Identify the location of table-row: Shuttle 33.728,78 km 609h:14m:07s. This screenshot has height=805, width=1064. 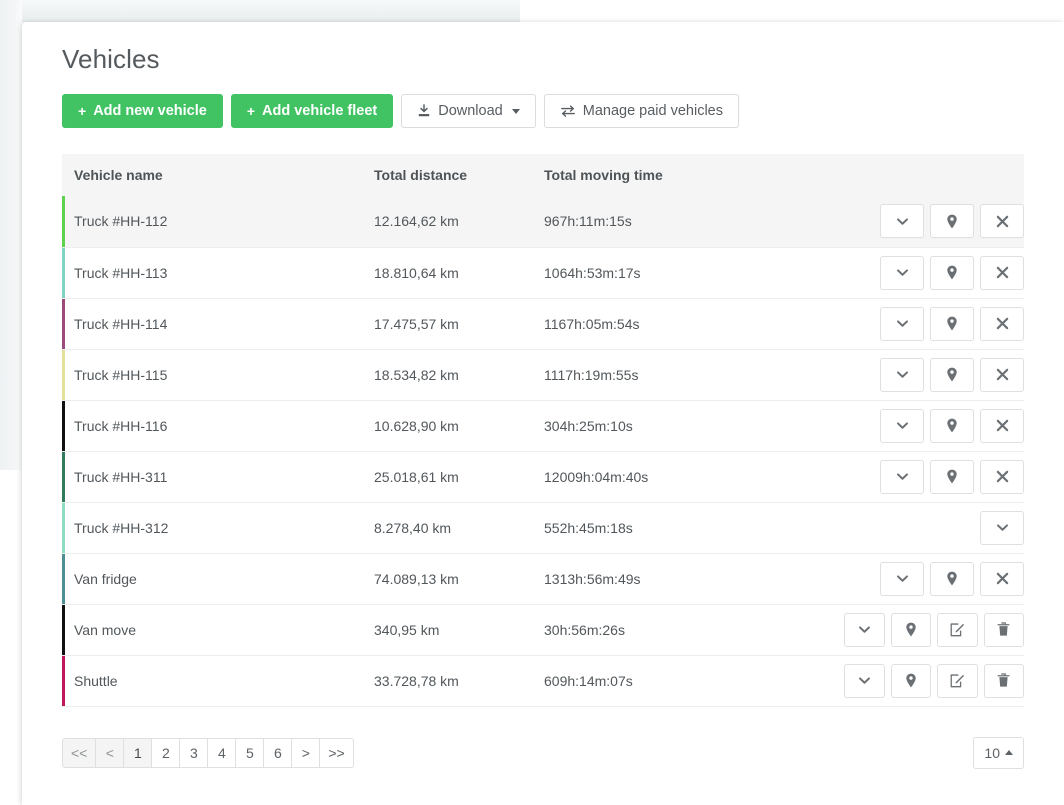
(543, 680).